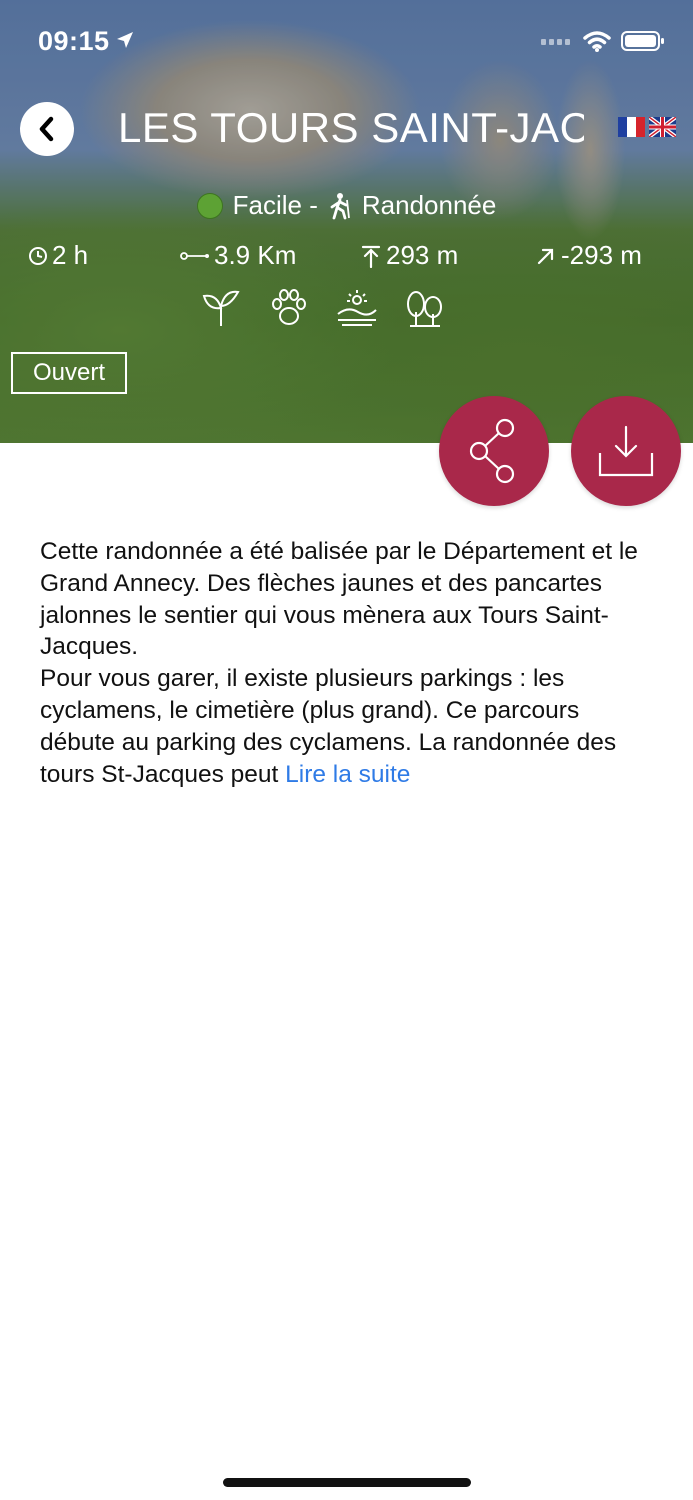 Image resolution: width=693 pixels, height=1500 pixels. I want to click on distance-stat: 3.9 Km, so click(238, 255).